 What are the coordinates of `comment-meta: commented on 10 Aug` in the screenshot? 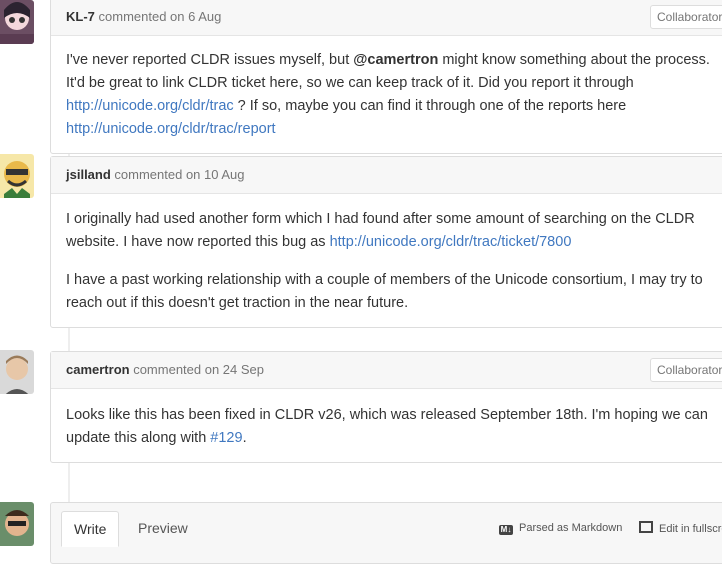 It's located at (179, 174).